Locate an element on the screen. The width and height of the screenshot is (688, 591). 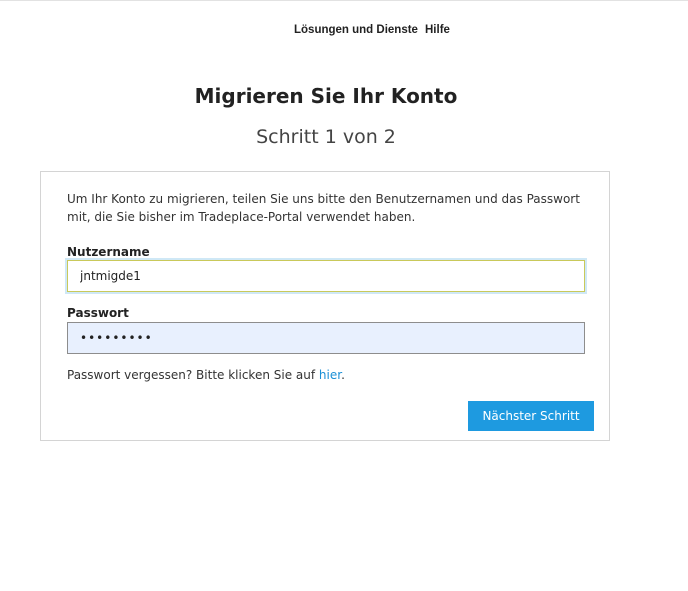
forgot-password-link: hier is located at coordinates (330, 375).